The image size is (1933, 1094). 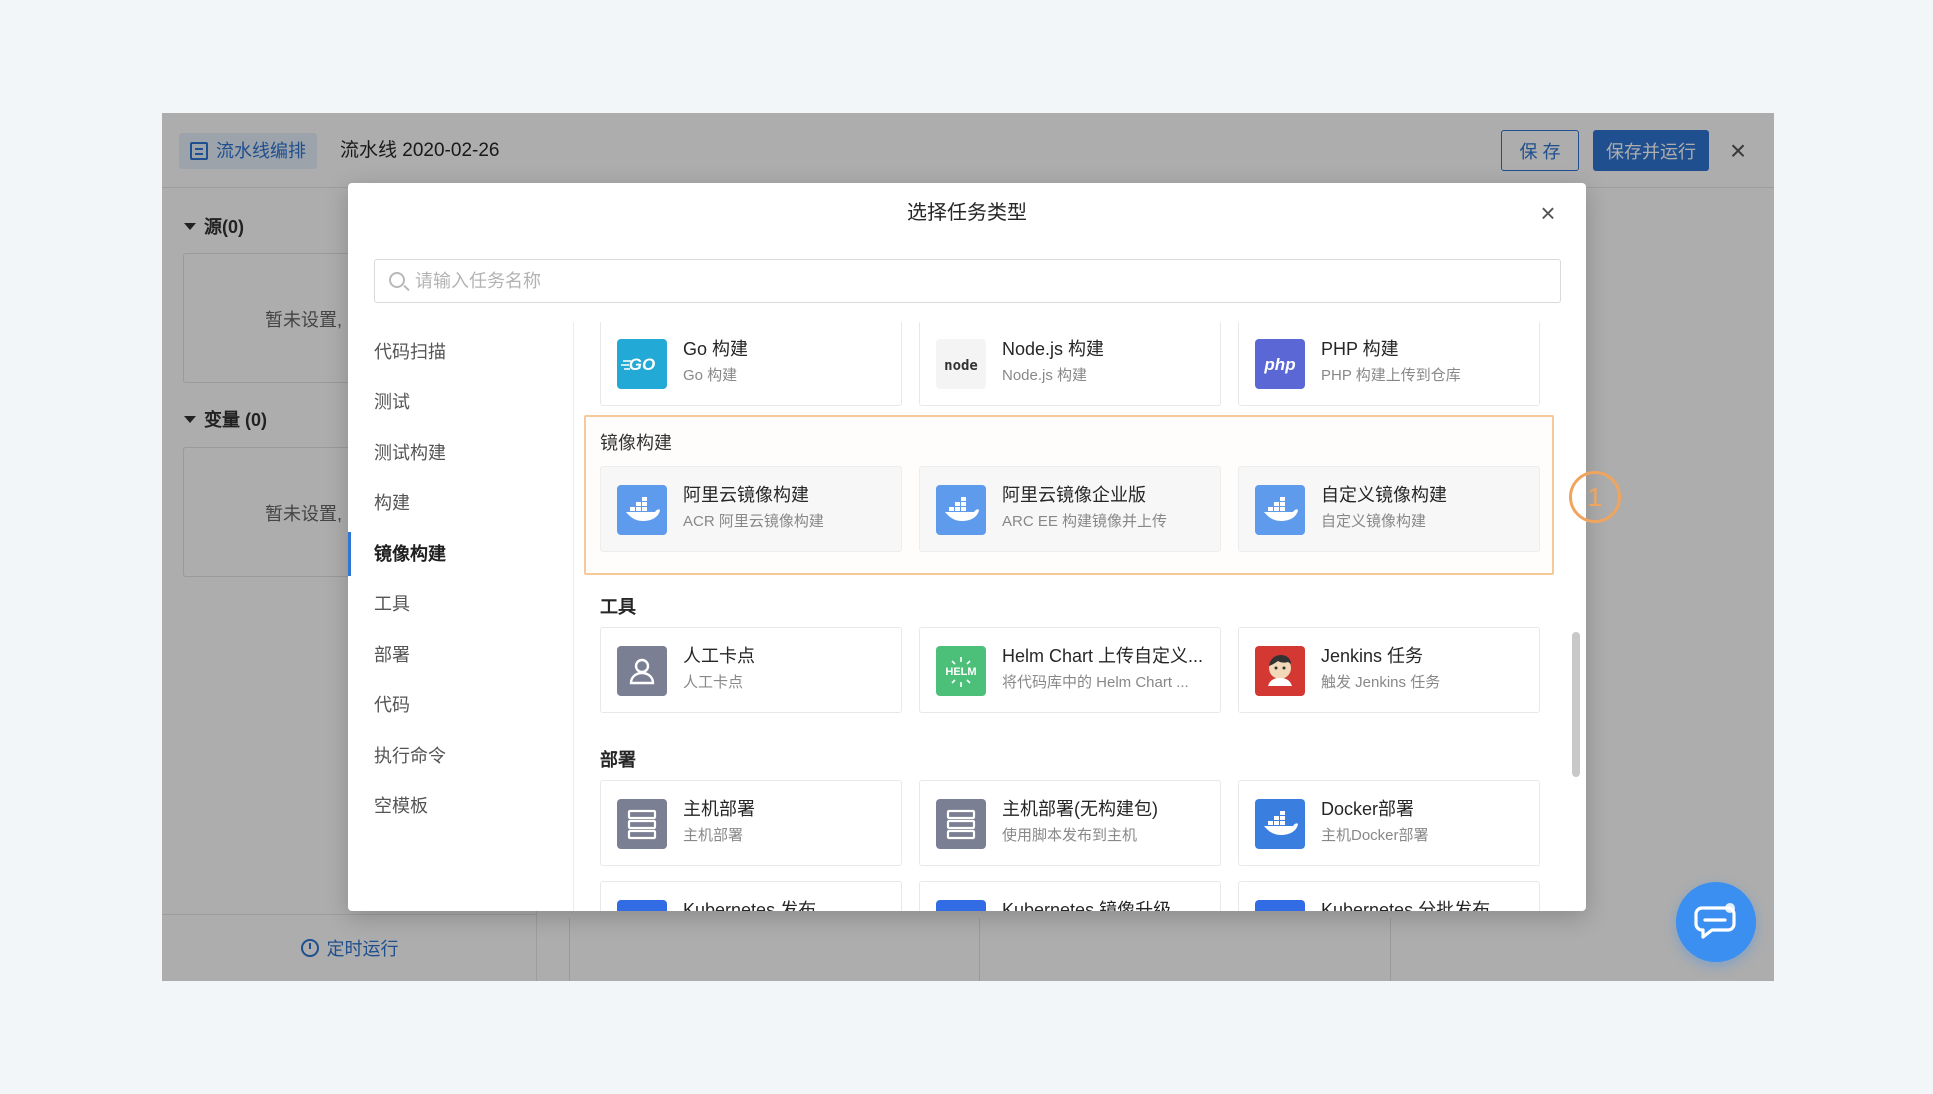 I want to click on go-icon: GO, so click(x=642, y=364).